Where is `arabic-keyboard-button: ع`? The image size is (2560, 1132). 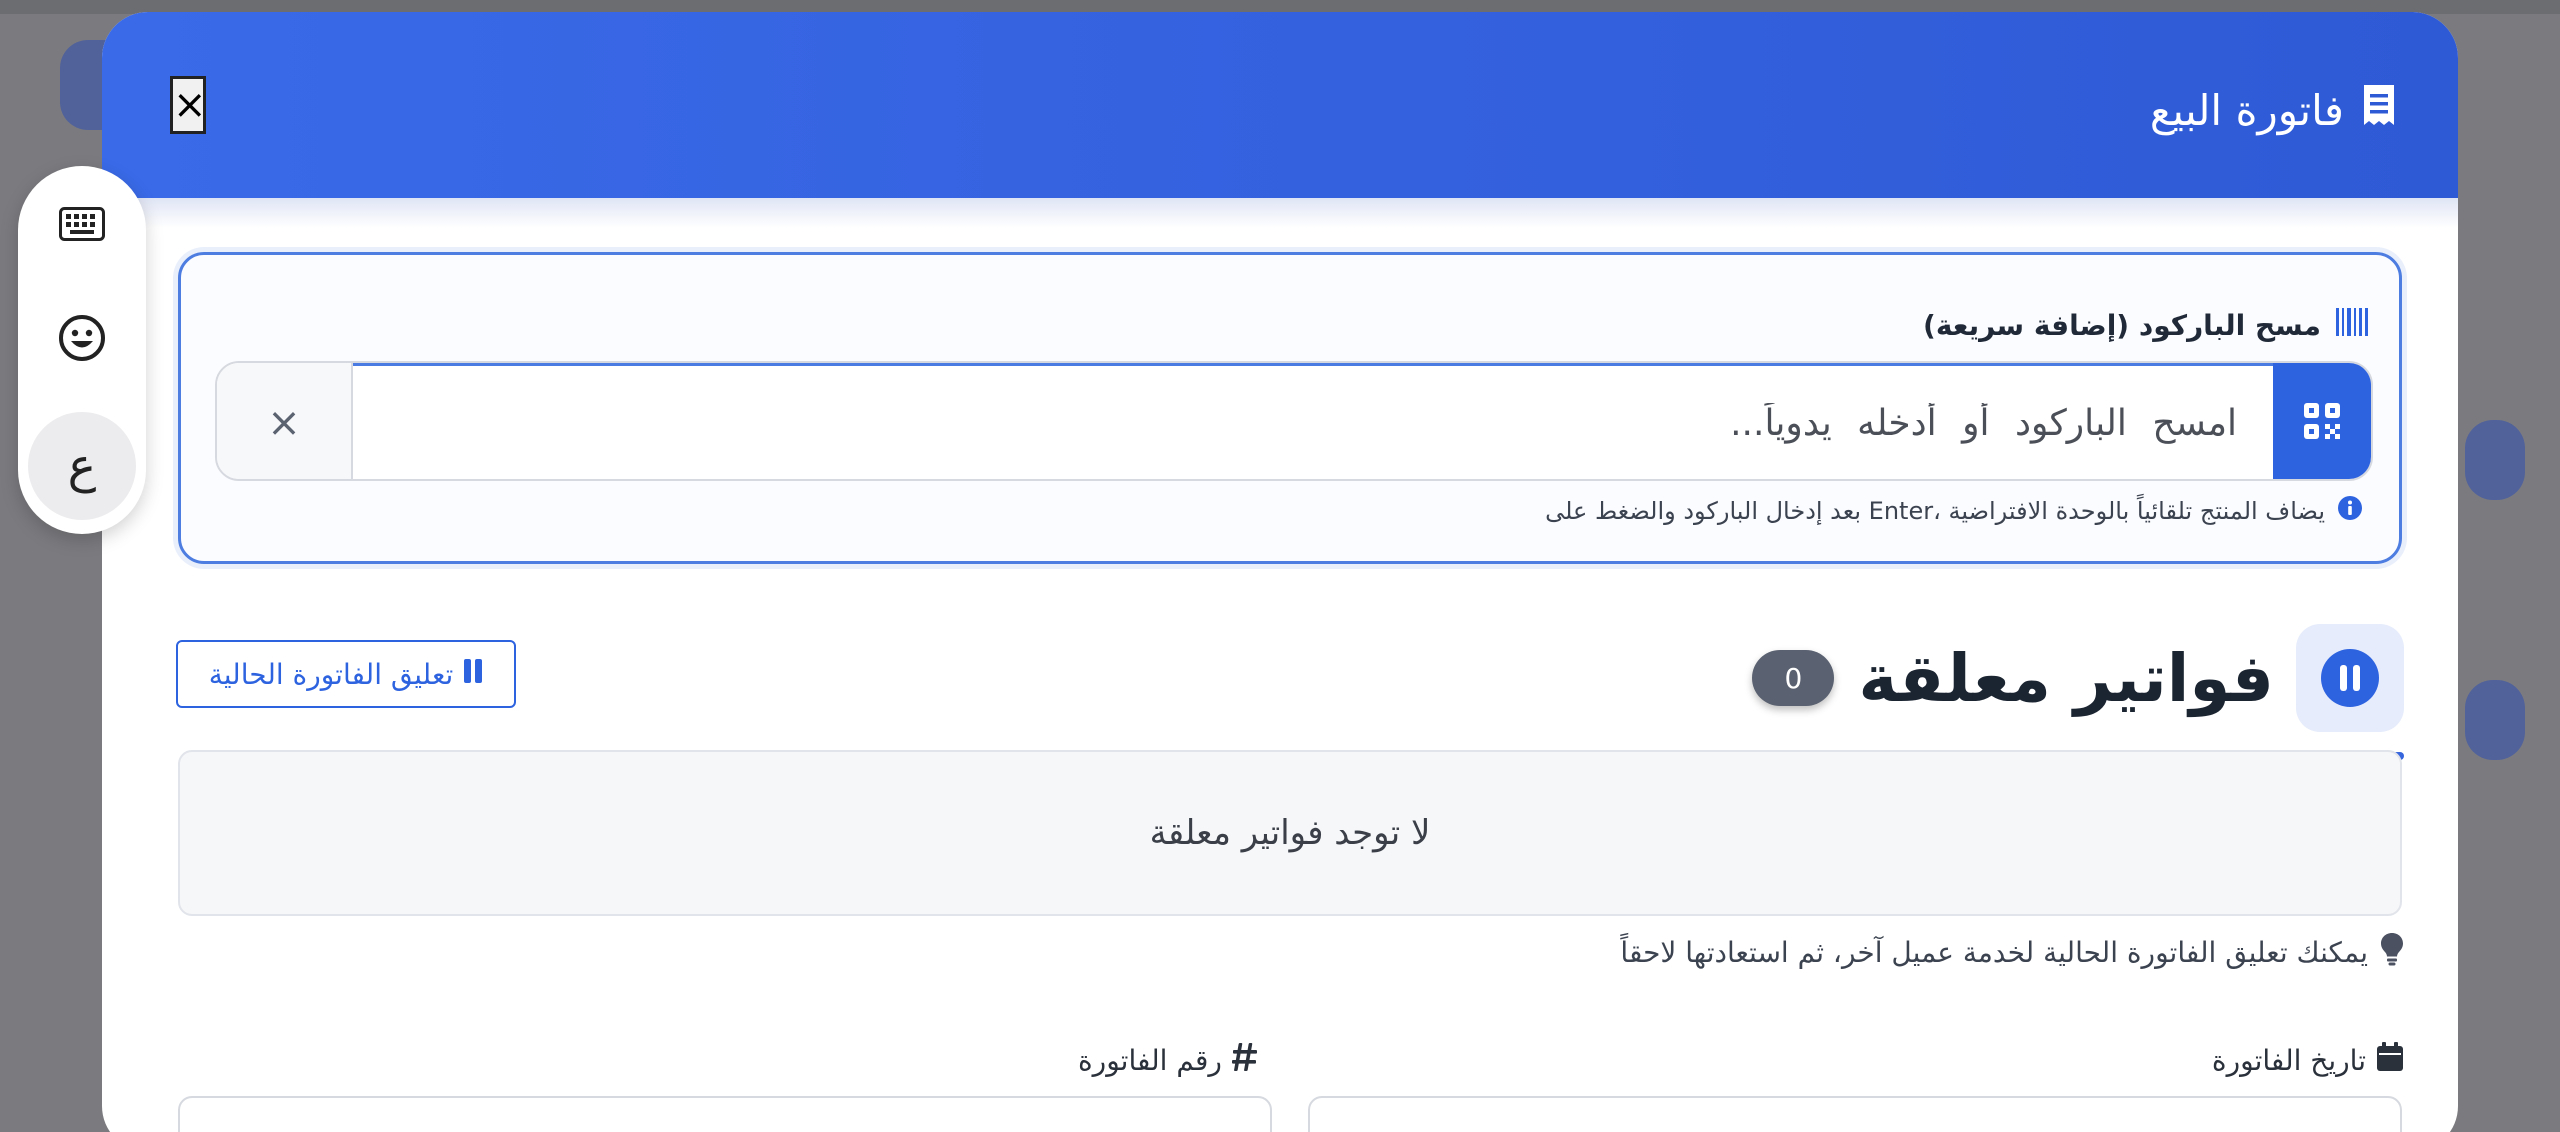 arabic-keyboard-button: ع is located at coordinates (82, 466).